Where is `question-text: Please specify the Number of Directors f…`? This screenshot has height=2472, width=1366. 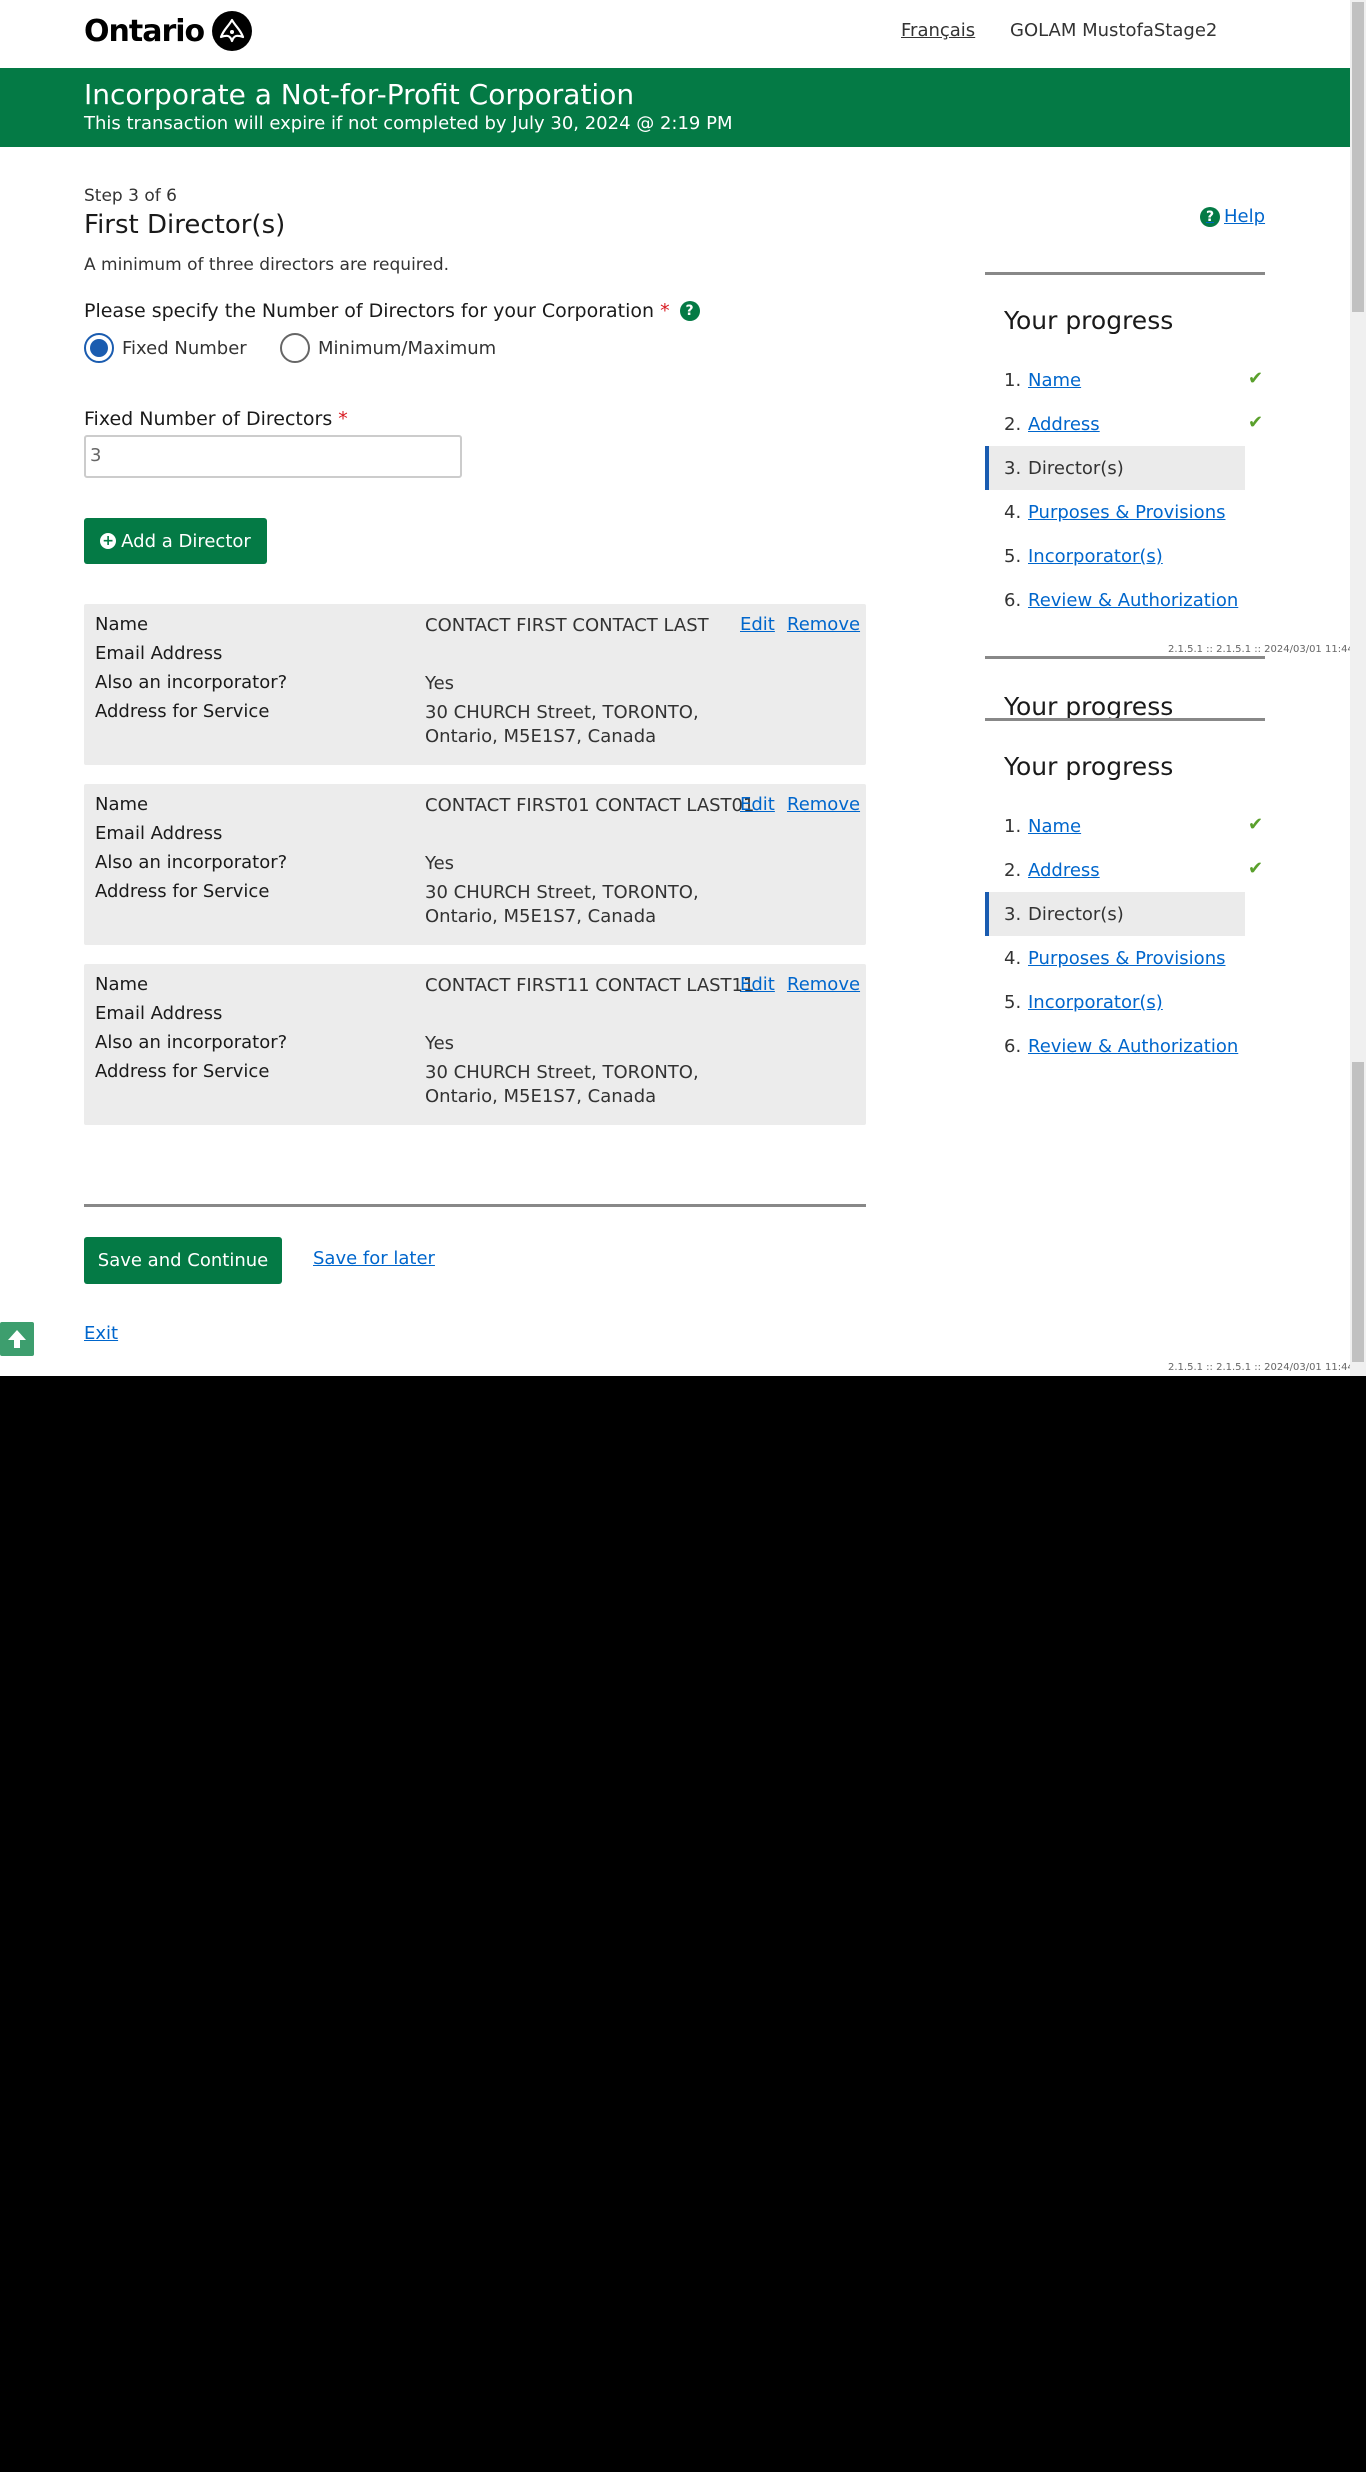
question-text: Please specify the Number of Directors f… is located at coordinates (369, 311).